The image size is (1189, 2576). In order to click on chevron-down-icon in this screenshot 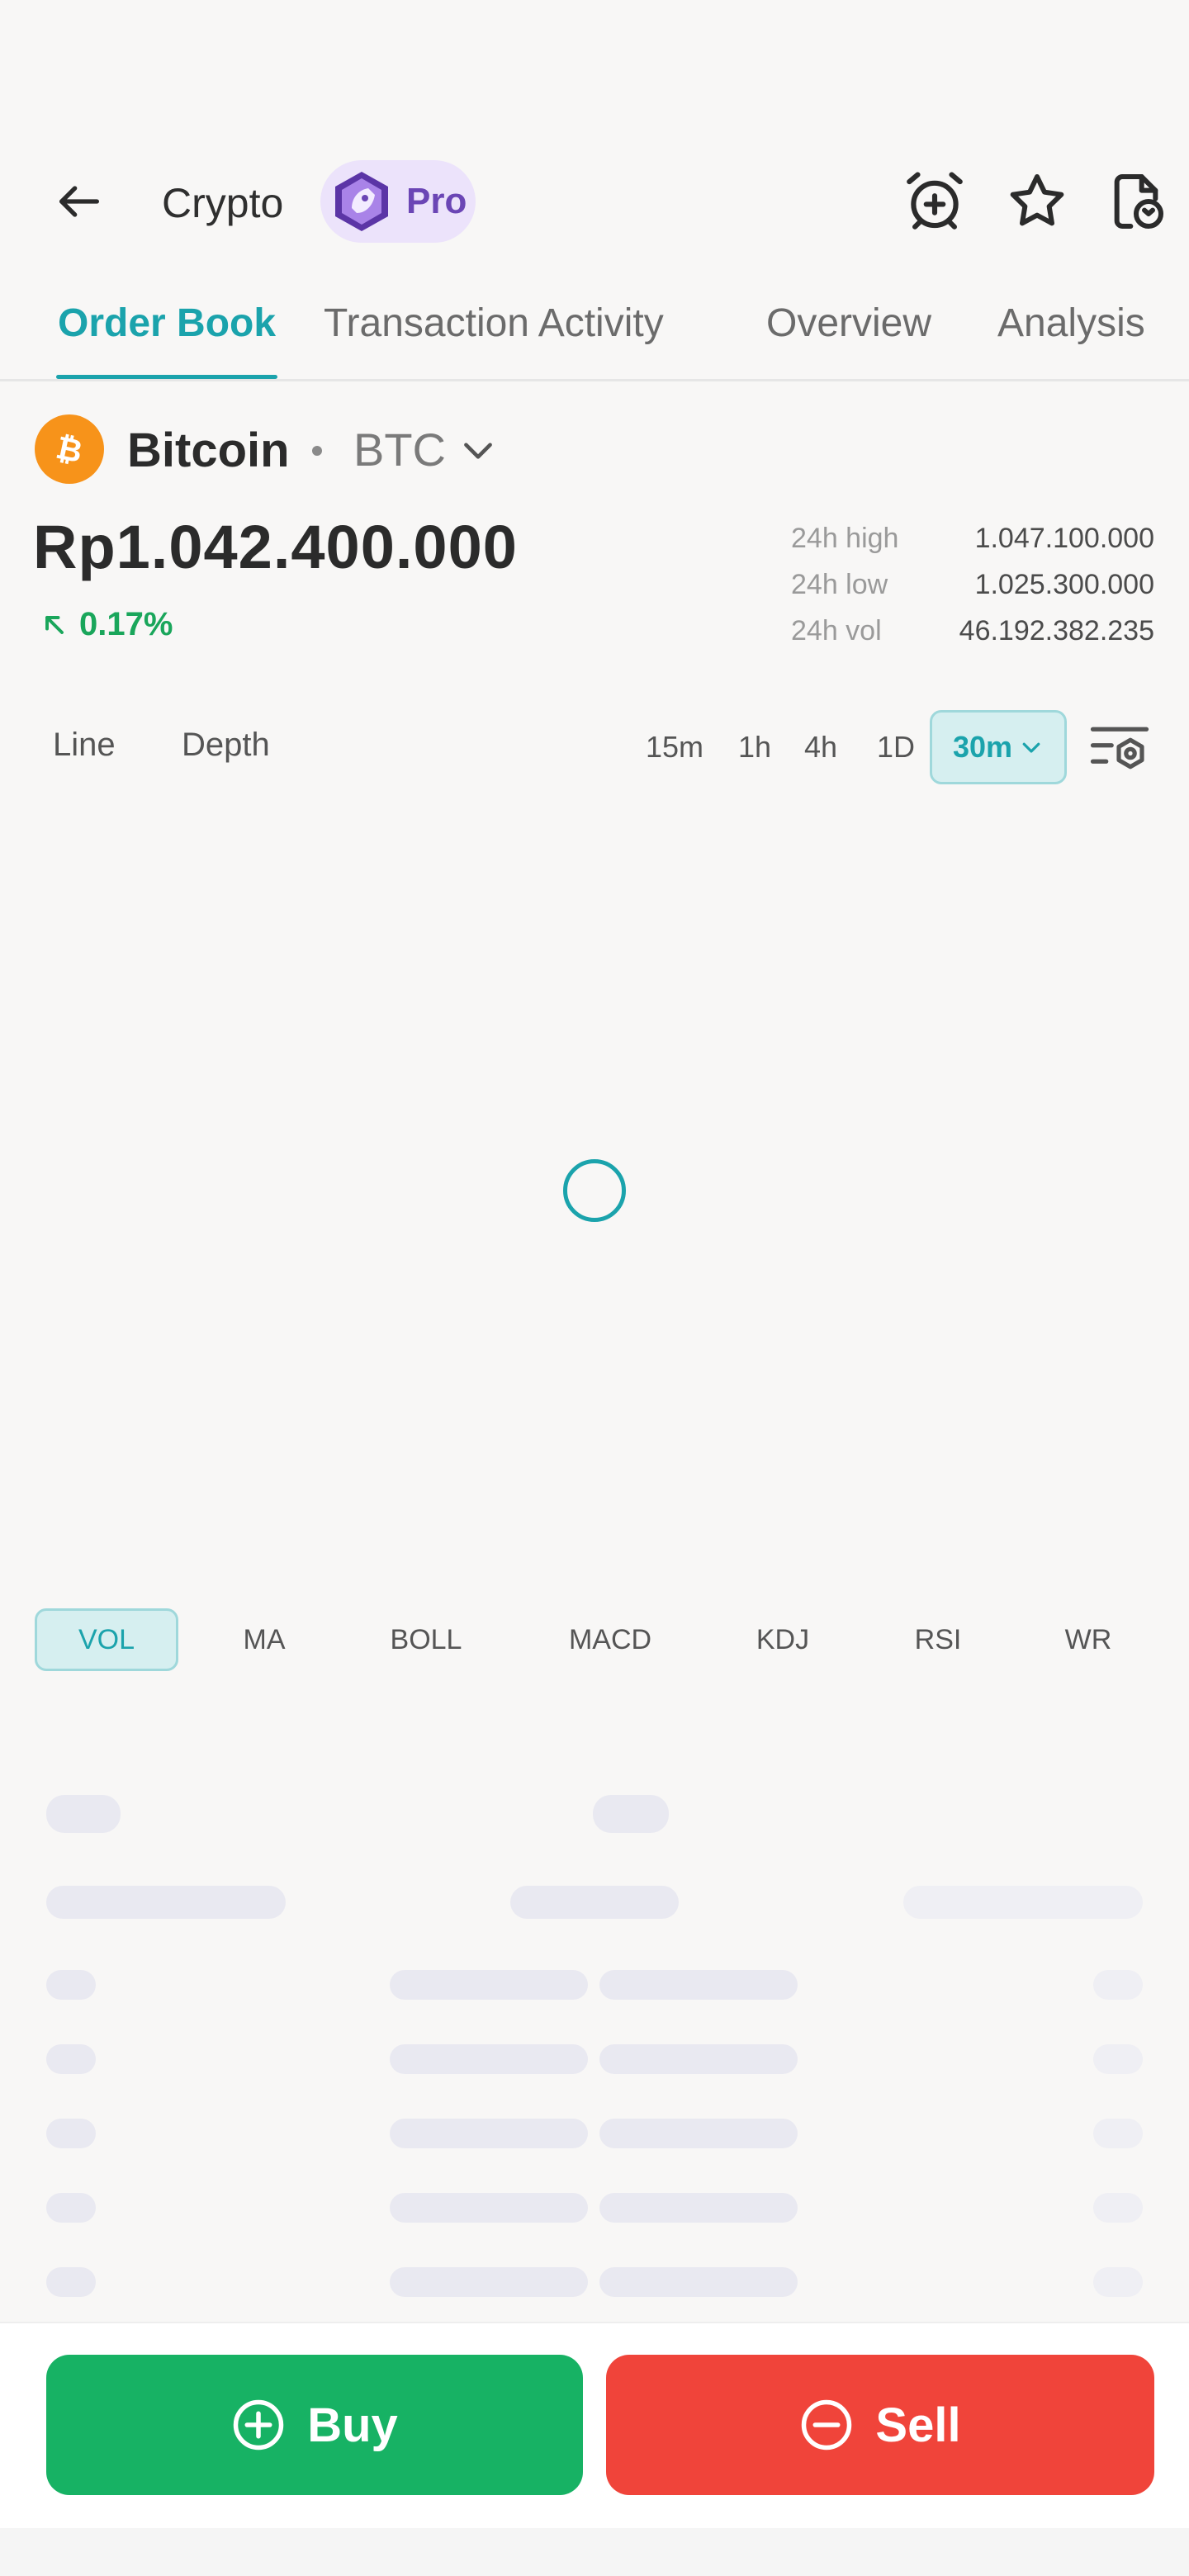, I will do `click(1031, 747)`.